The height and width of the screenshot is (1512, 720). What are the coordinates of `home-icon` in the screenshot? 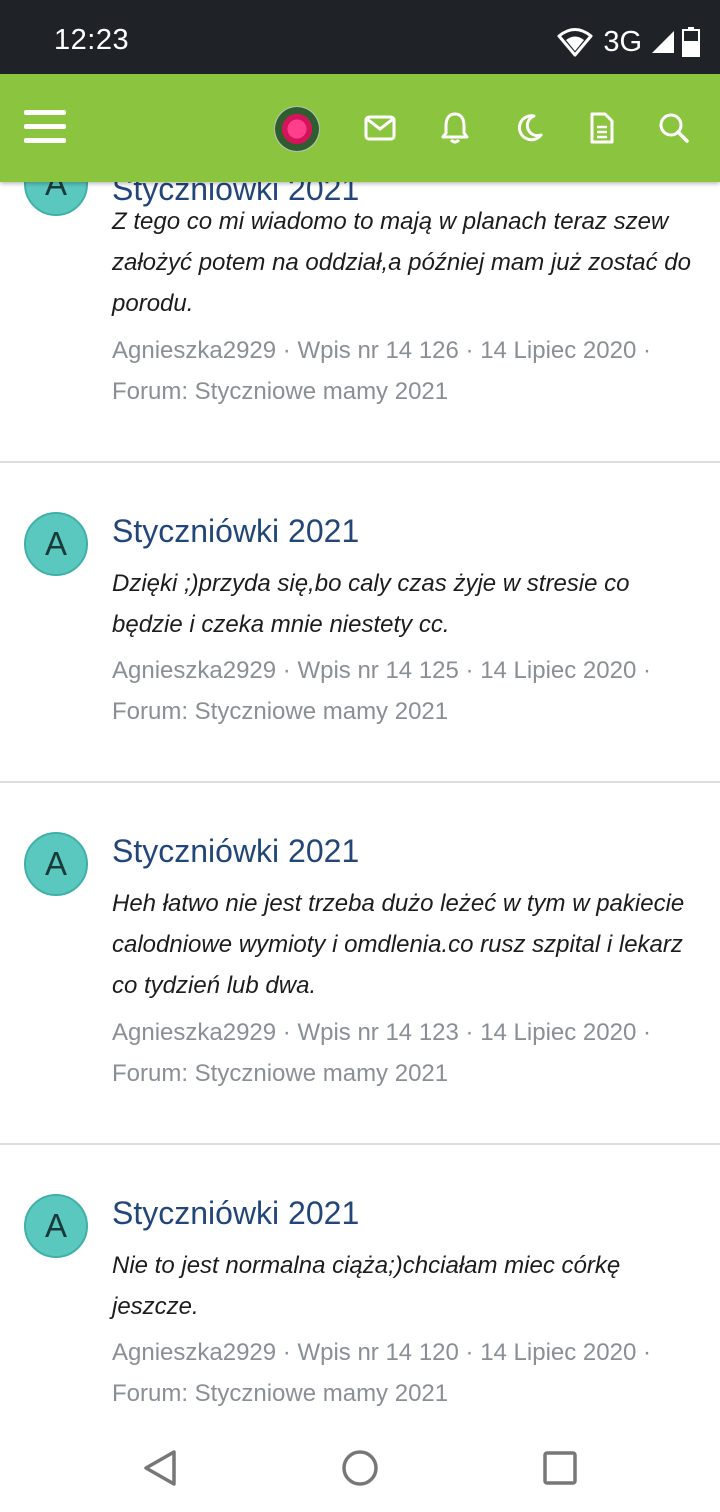 It's located at (360, 1468).